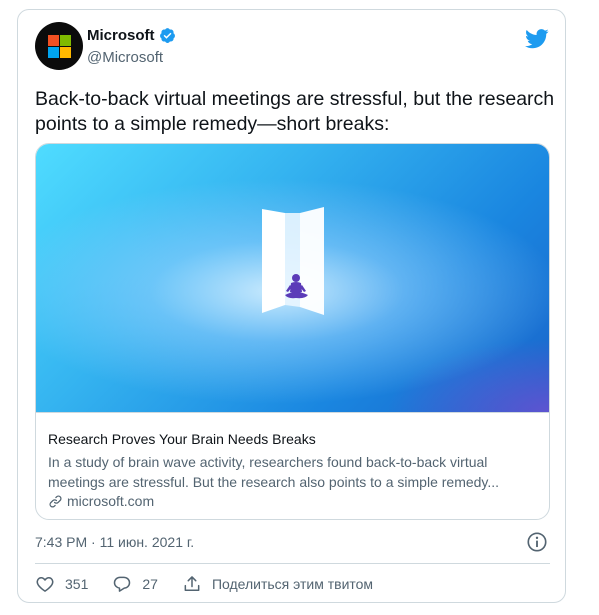 Image resolution: width=599 pixels, height=615 pixels. I want to click on microsoft-logo-icon, so click(59, 46).